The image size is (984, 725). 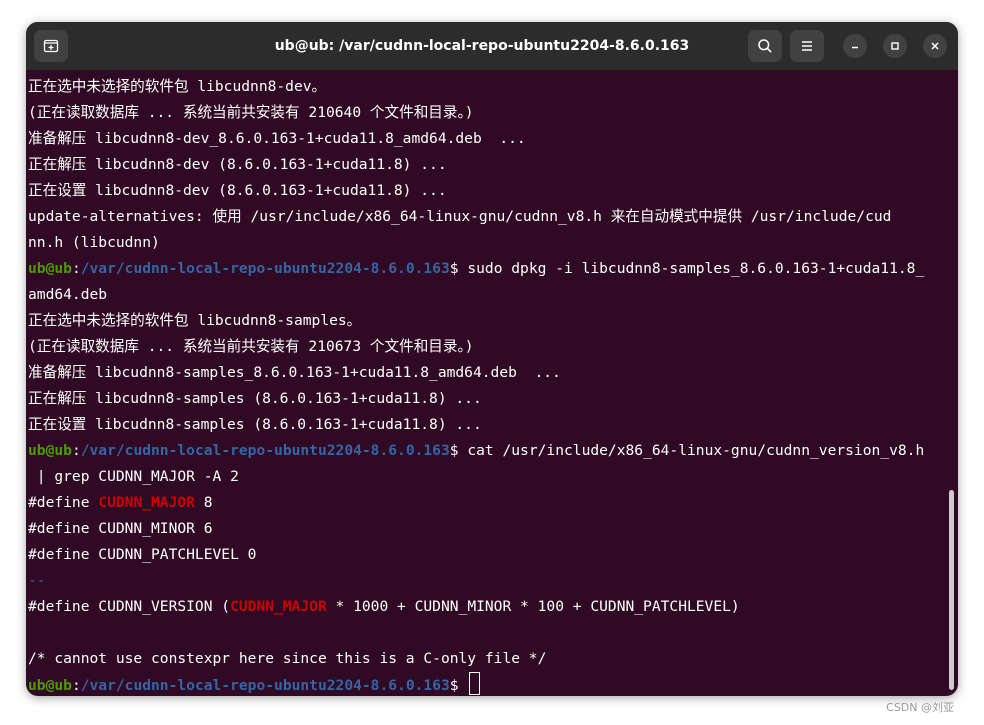 I want to click on watermark: CSDN @刘亚, so click(x=920, y=707).